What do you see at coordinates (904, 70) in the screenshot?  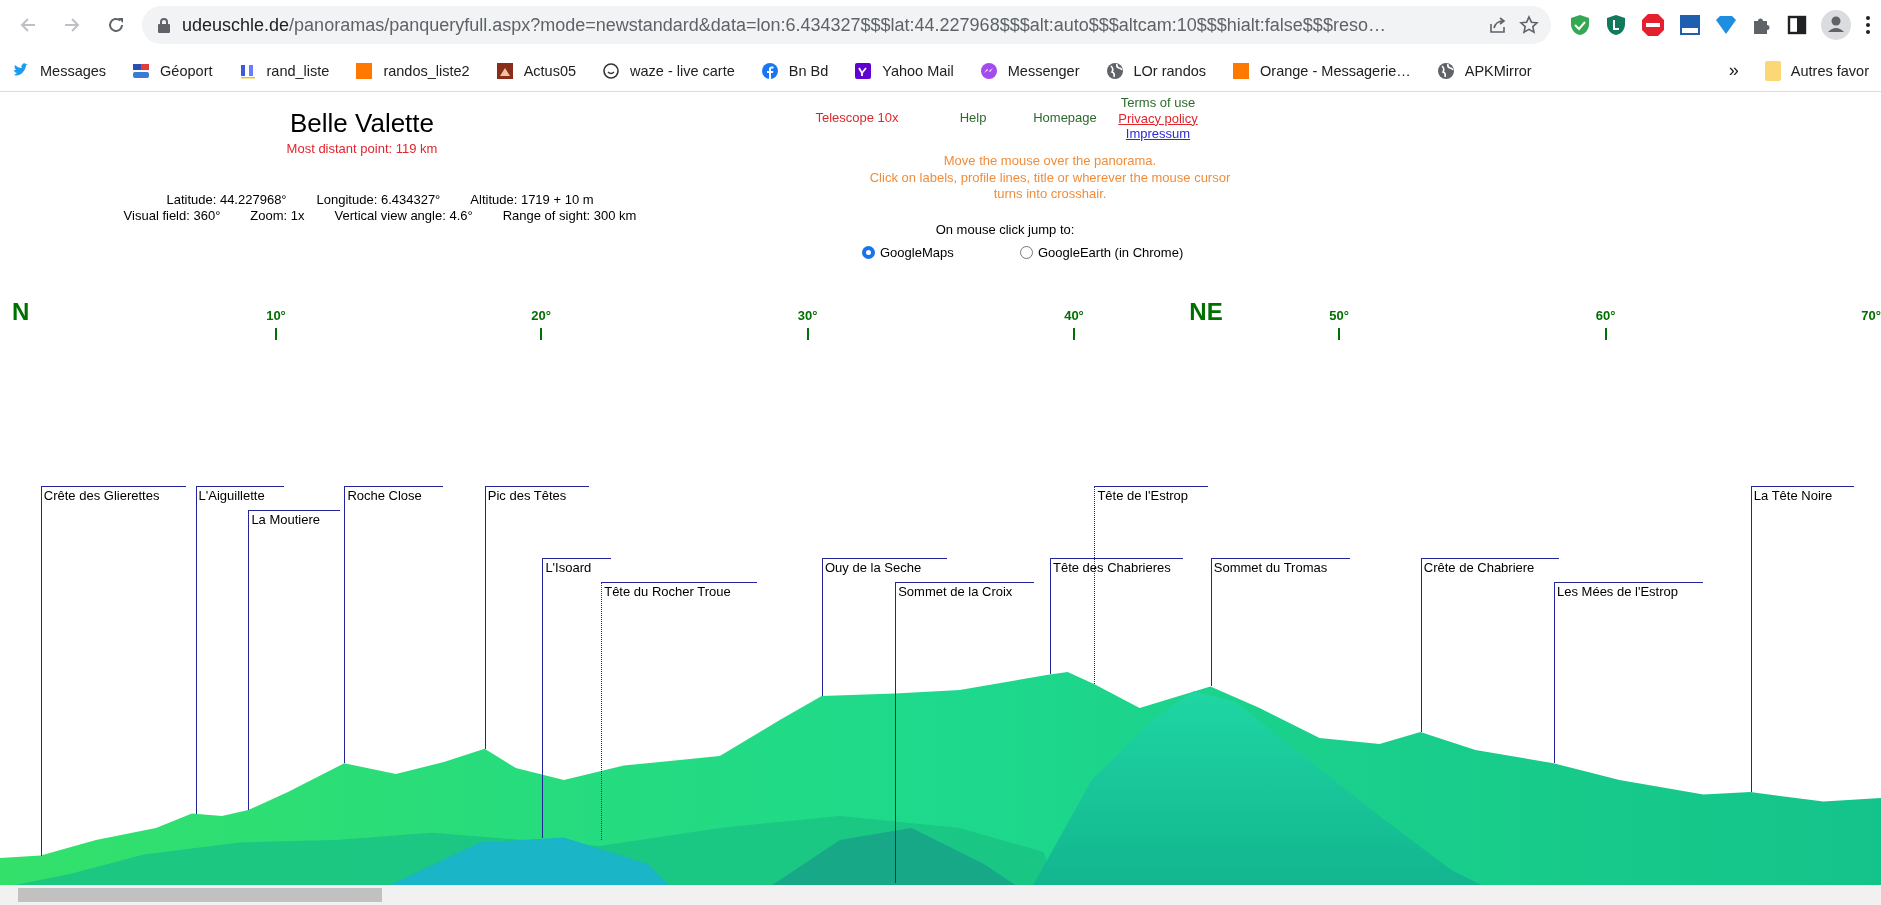 I see `bookmark-item: Yahoo Mail` at bounding box center [904, 70].